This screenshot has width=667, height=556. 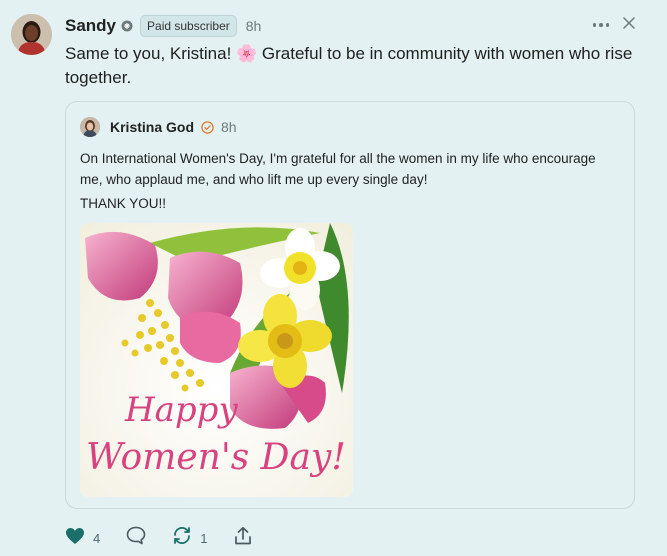 I want to click on top-actions, so click(x=614, y=25).